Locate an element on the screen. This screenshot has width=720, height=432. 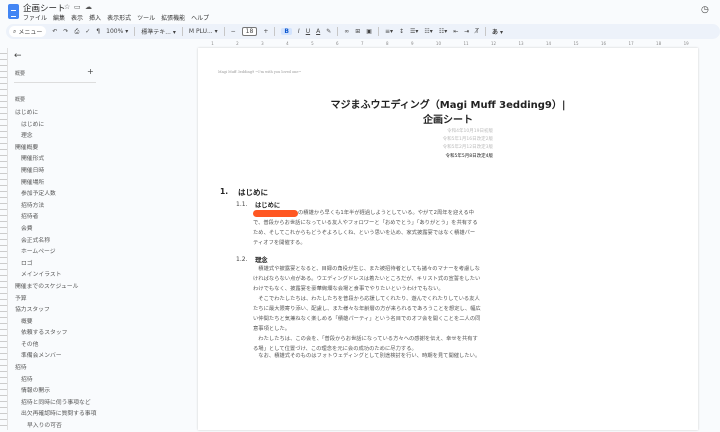
zoom-select: 100% ▾ is located at coordinates (117, 31).